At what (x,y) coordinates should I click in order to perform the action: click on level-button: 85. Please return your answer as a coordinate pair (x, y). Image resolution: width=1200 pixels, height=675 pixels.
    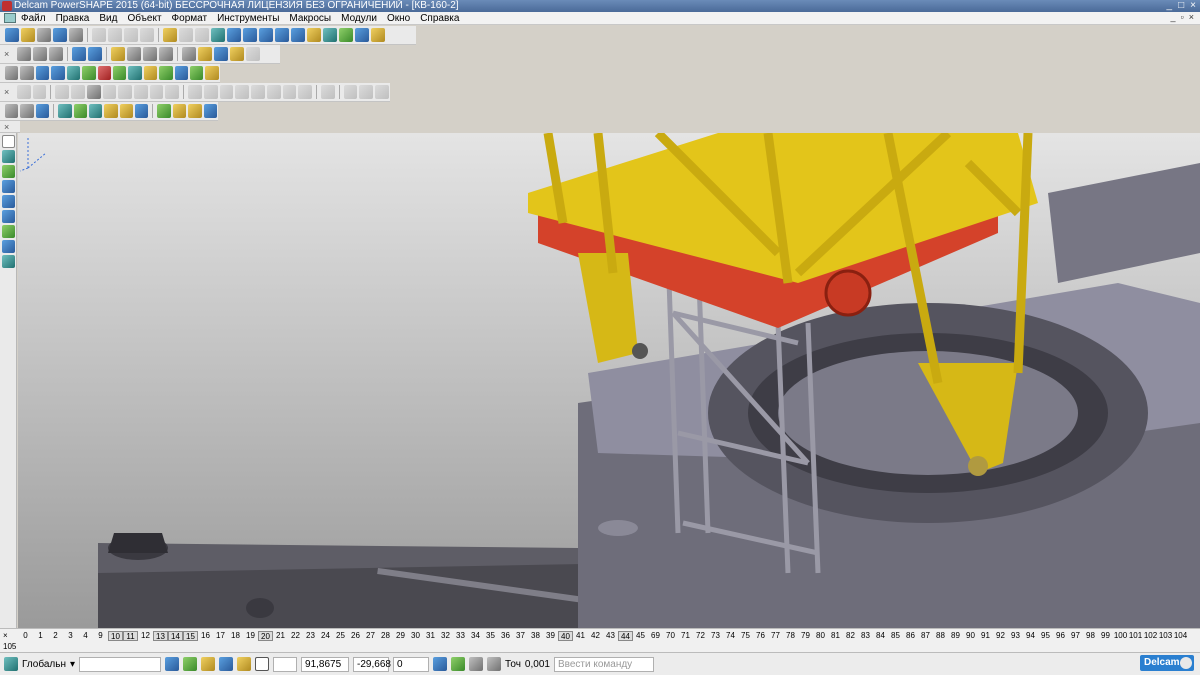
    Looking at the image, I should click on (895, 636).